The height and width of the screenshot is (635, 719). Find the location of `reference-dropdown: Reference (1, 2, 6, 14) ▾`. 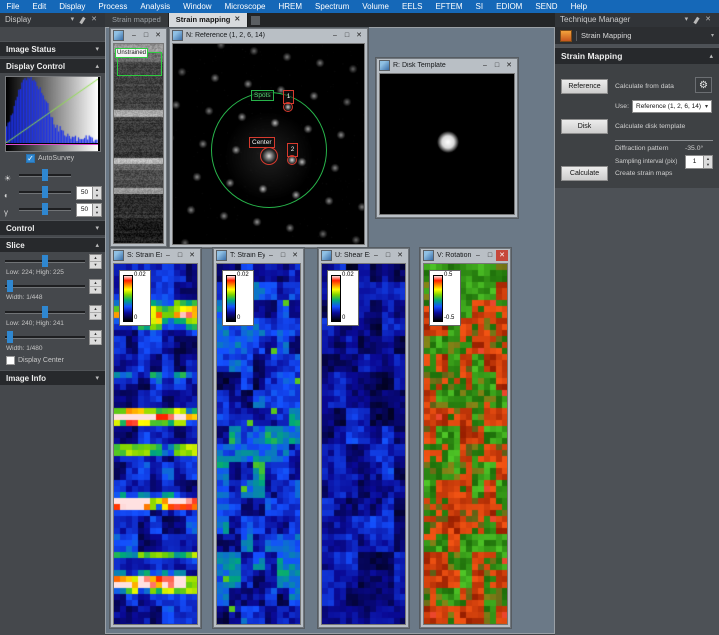

reference-dropdown: Reference (1, 2, 6, 14) ▾ is located at coordinates (672, 106).